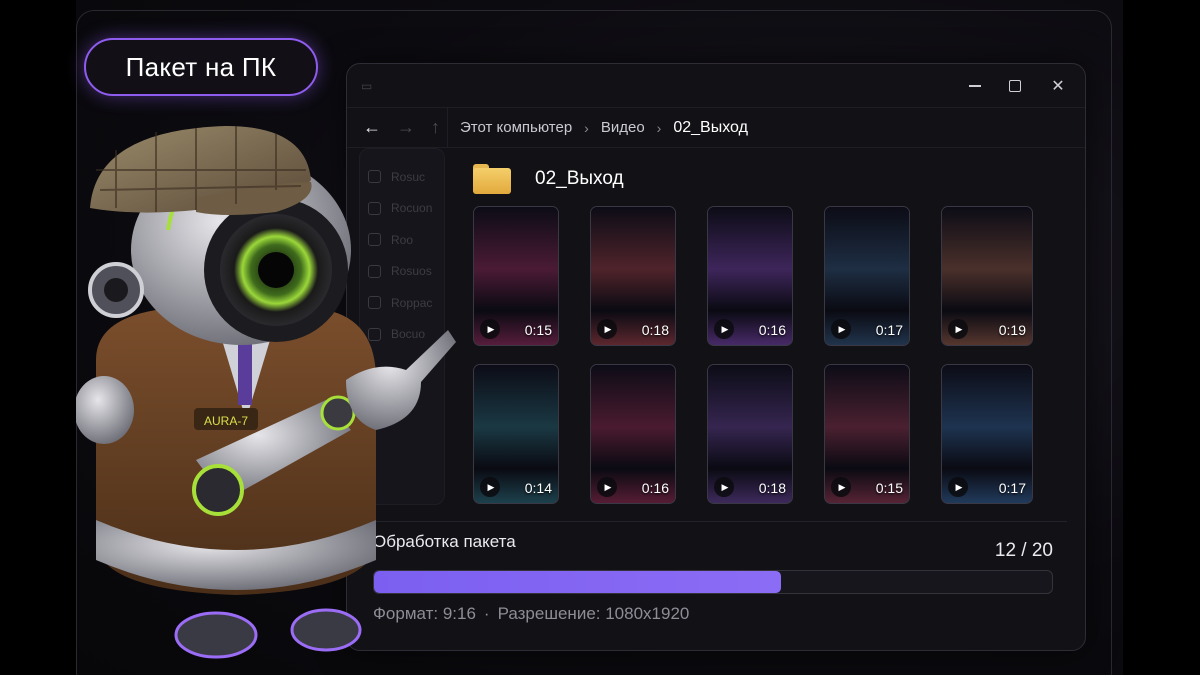  I want to click on robot-eye-pupil, so click(276, 270).